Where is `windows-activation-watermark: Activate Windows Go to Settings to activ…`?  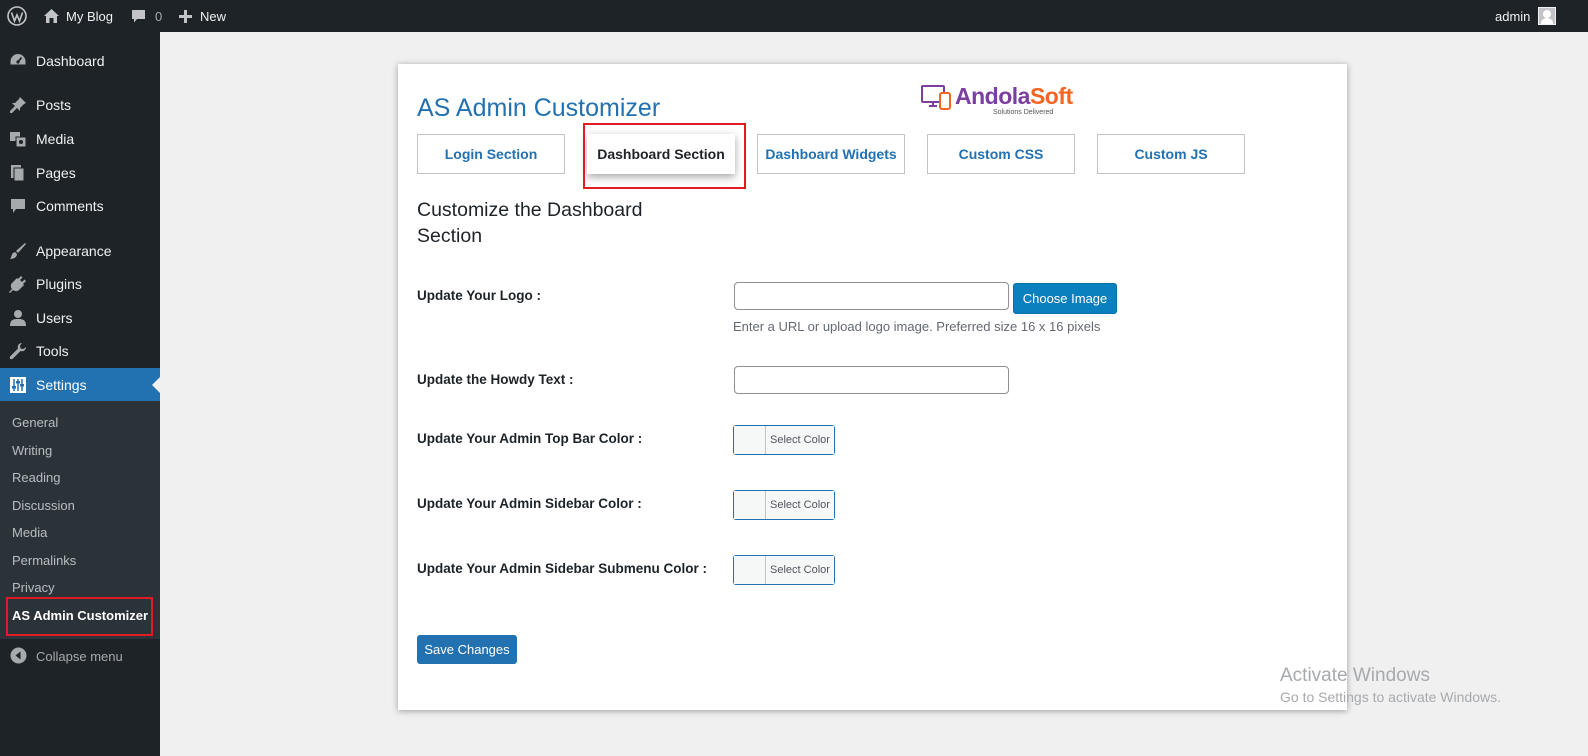
windows-activation-watermark: Activate Windows Go to Settings to activ… is located at coordinates (1390, 685).